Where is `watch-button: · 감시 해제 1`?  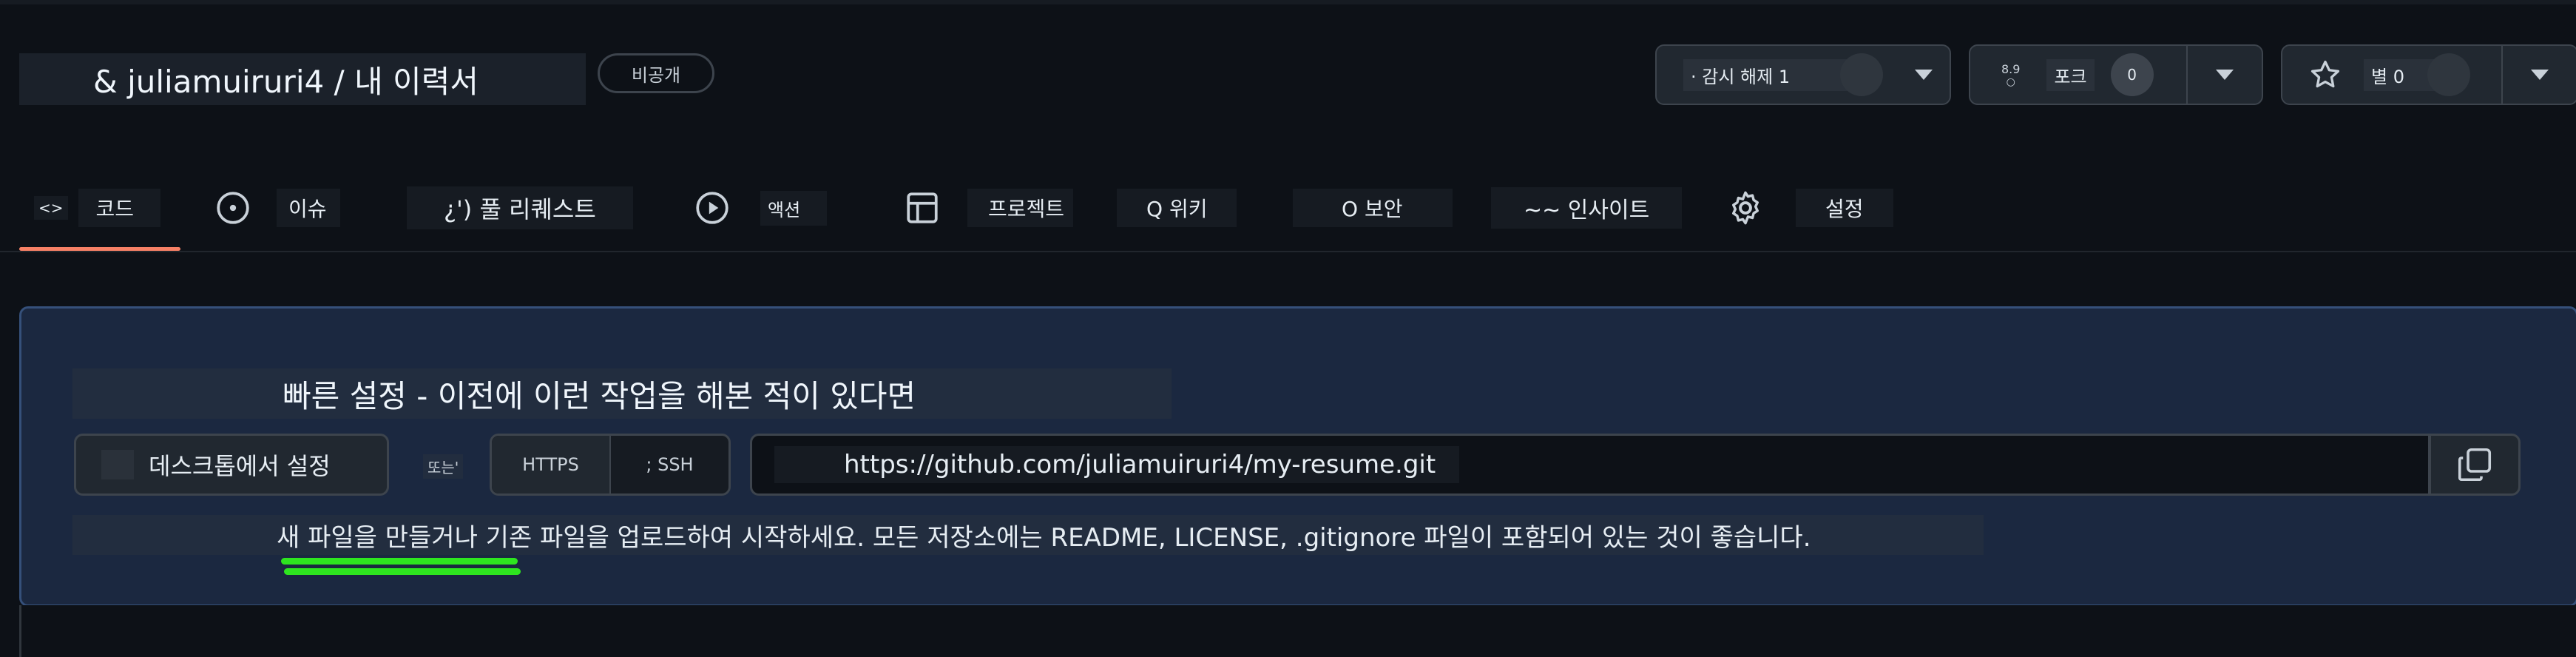 watch-button: · 감시 해제 1 is located at coordinates (1777, 75).